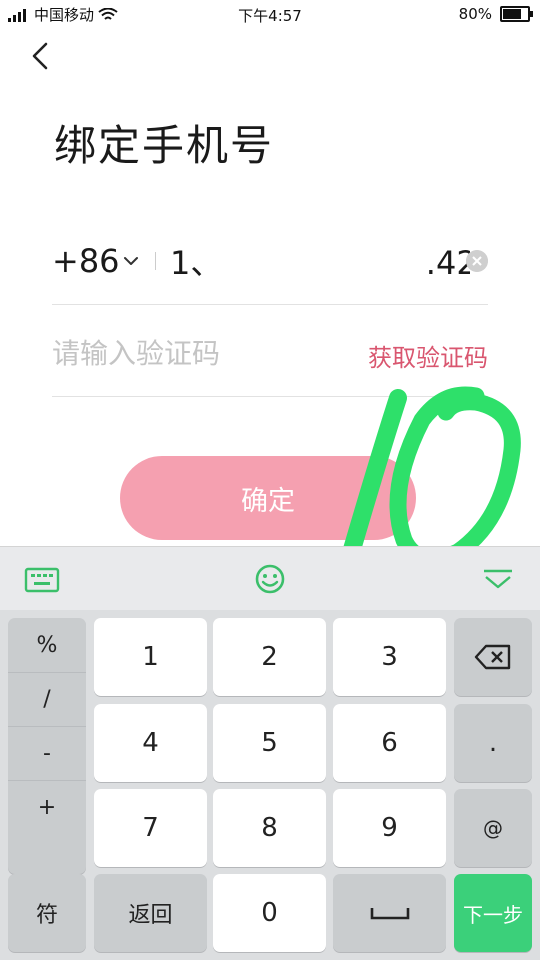 The image size is (540, 960). I want to click on chevron-left-icon, so click(40, 56).